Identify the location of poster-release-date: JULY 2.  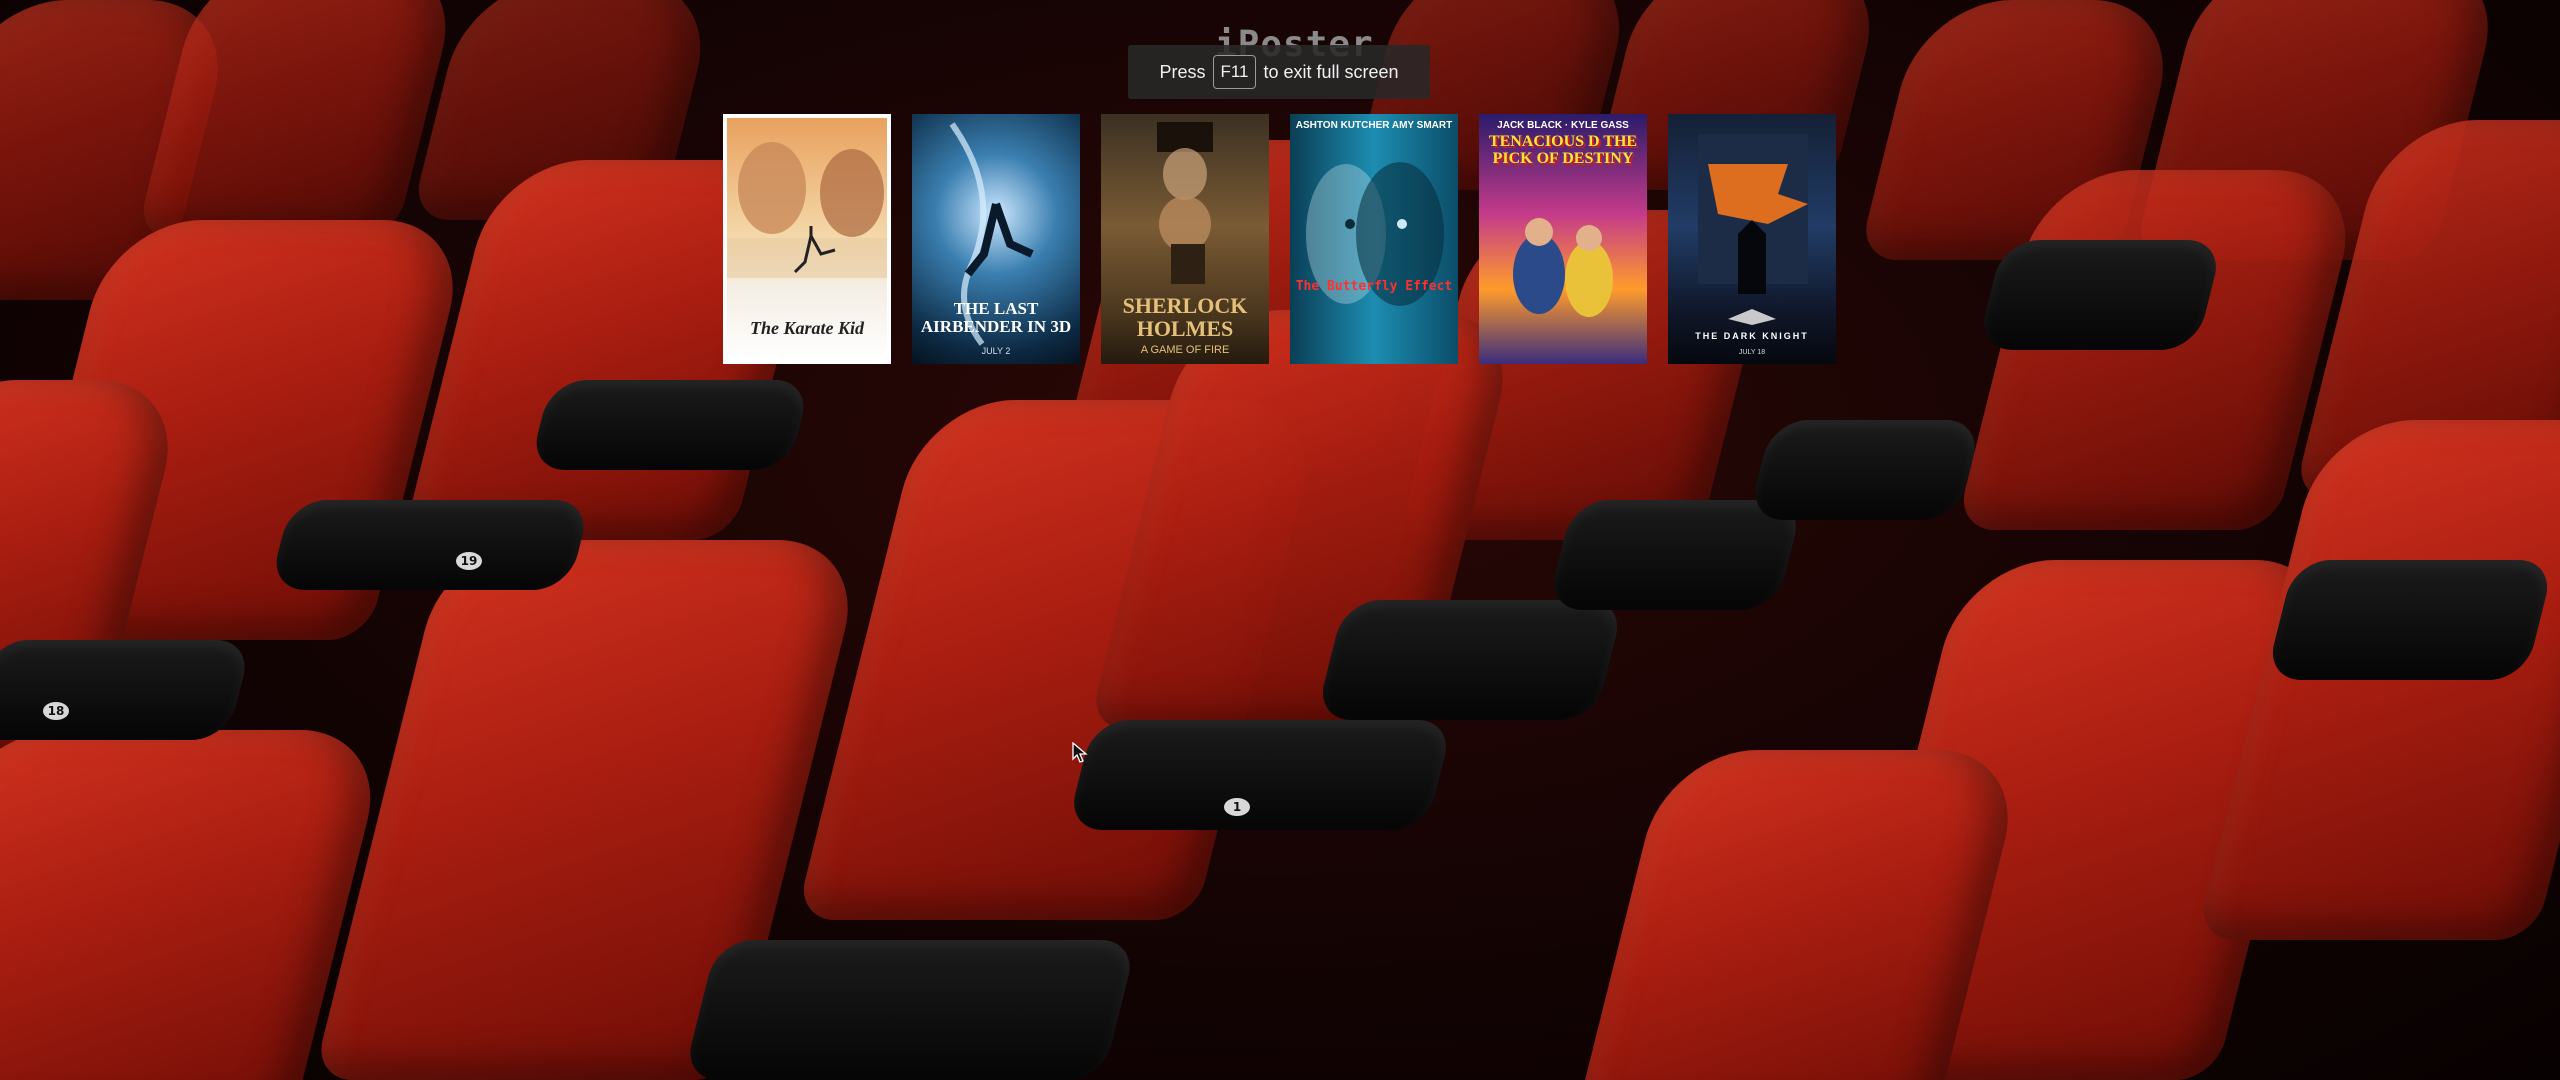
(996, 351).